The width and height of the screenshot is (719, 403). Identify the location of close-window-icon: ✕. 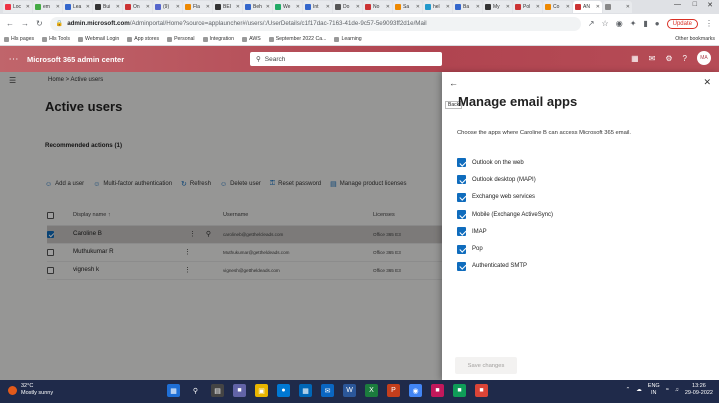
(710, 5).